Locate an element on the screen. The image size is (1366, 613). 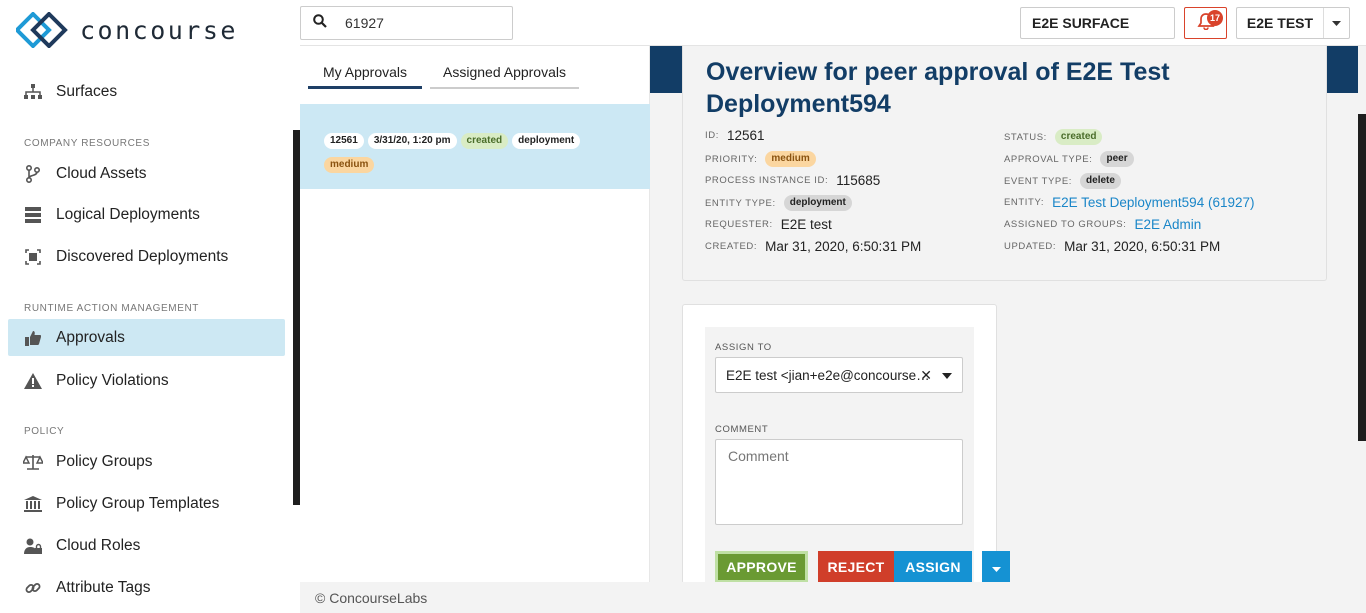
logo-text: concourse is located at coordinates (159, 30).